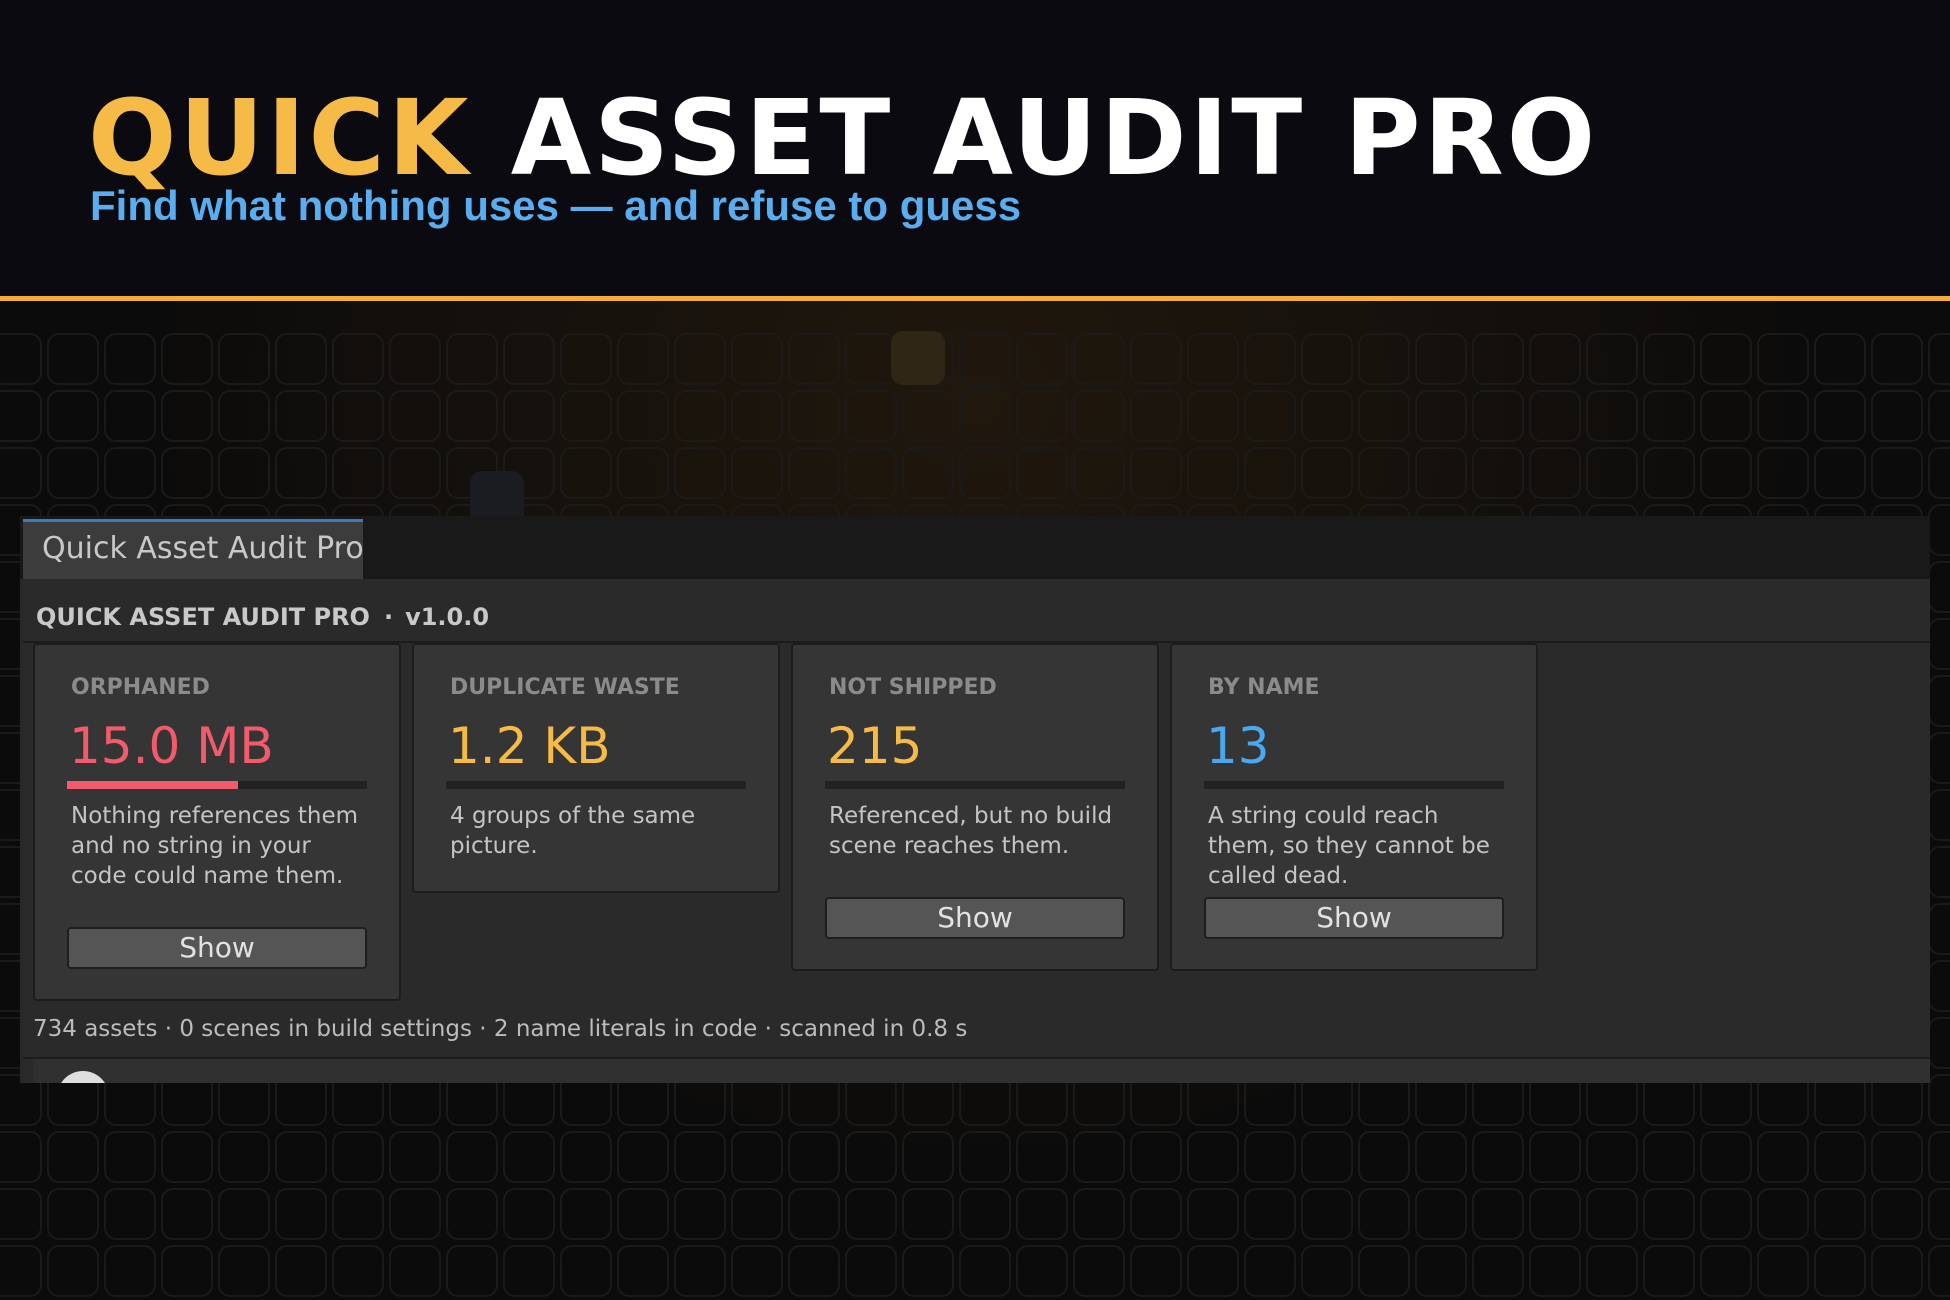  What do you see at coordinates (83, 1077) in the screenshot?
I see `circle-icon` at bounding box center [83, 1077].